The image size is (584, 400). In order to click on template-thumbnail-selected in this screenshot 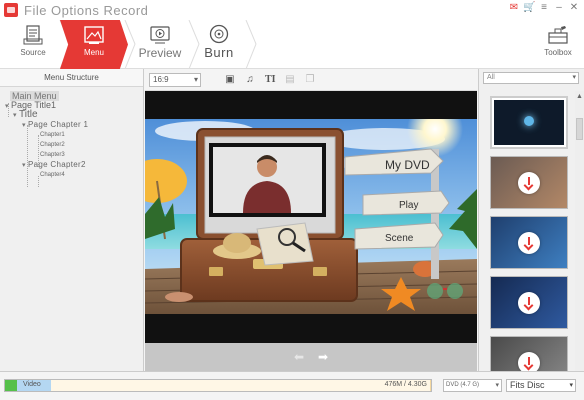, I will do `click(529, 122)`.